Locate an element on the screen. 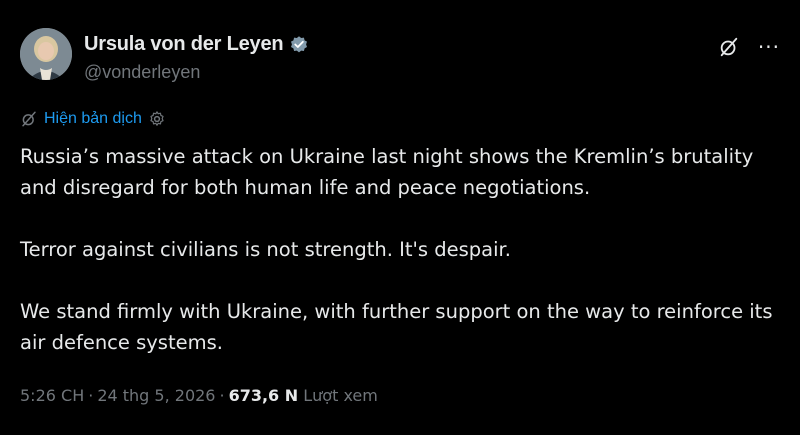 This screenshot has height=435, width=800. tweet-time: 5:26 CH is located at coordinates (52, 395).